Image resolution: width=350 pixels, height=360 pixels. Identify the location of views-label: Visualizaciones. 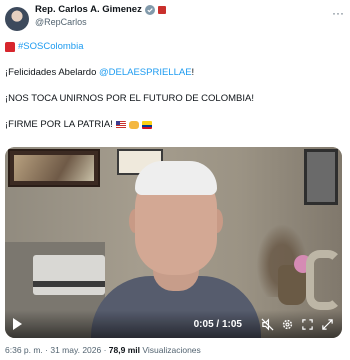
(170, 350).